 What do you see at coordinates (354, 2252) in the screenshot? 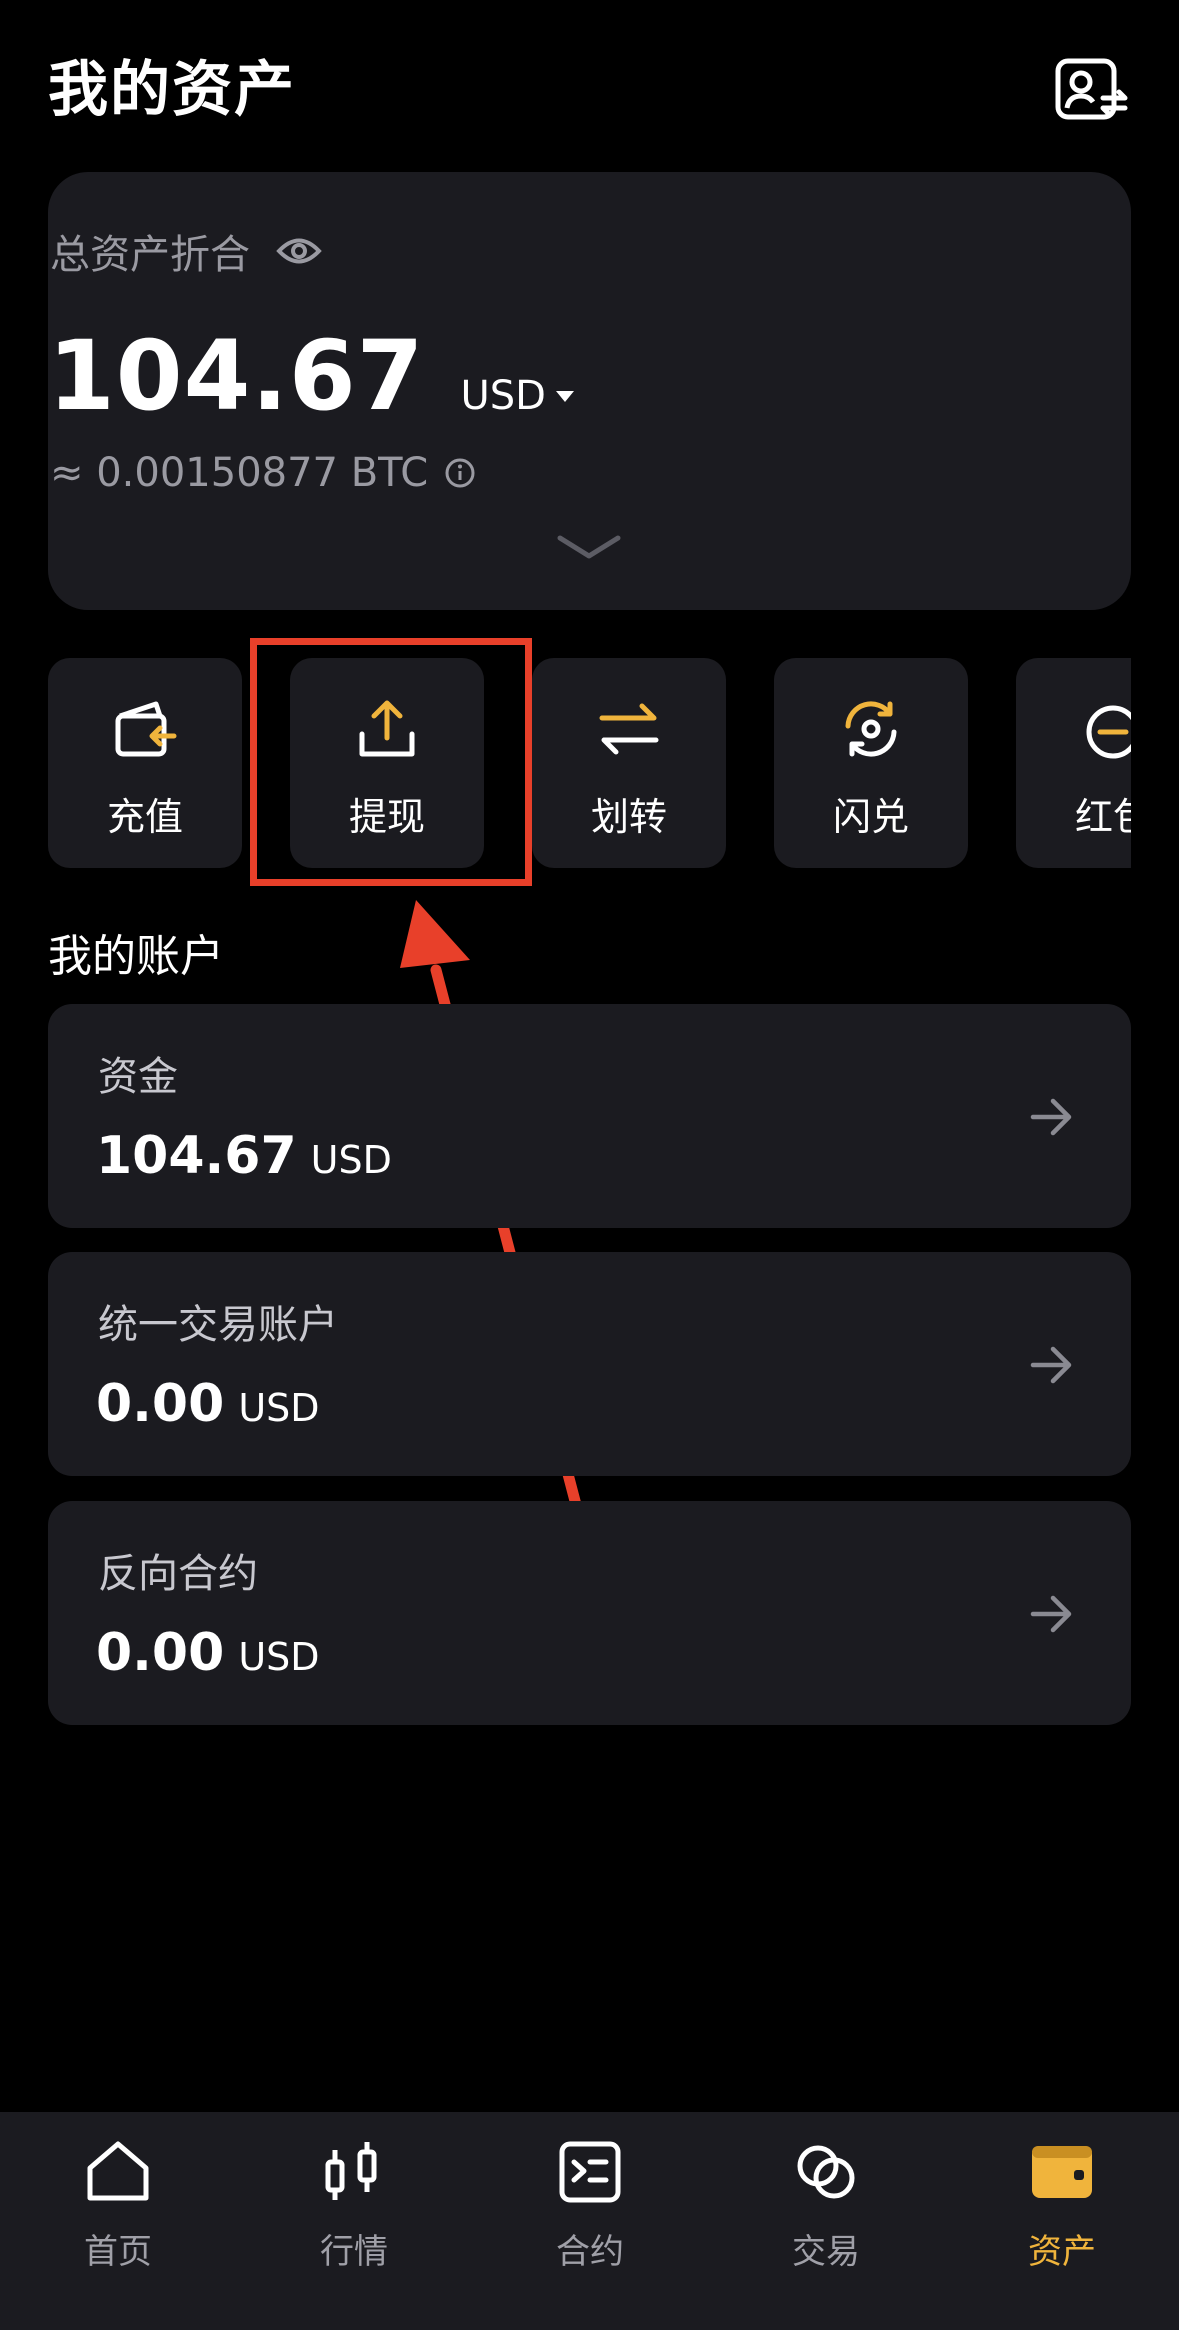
I see `nav-label: 行情` at bounding box center [354, 2252].